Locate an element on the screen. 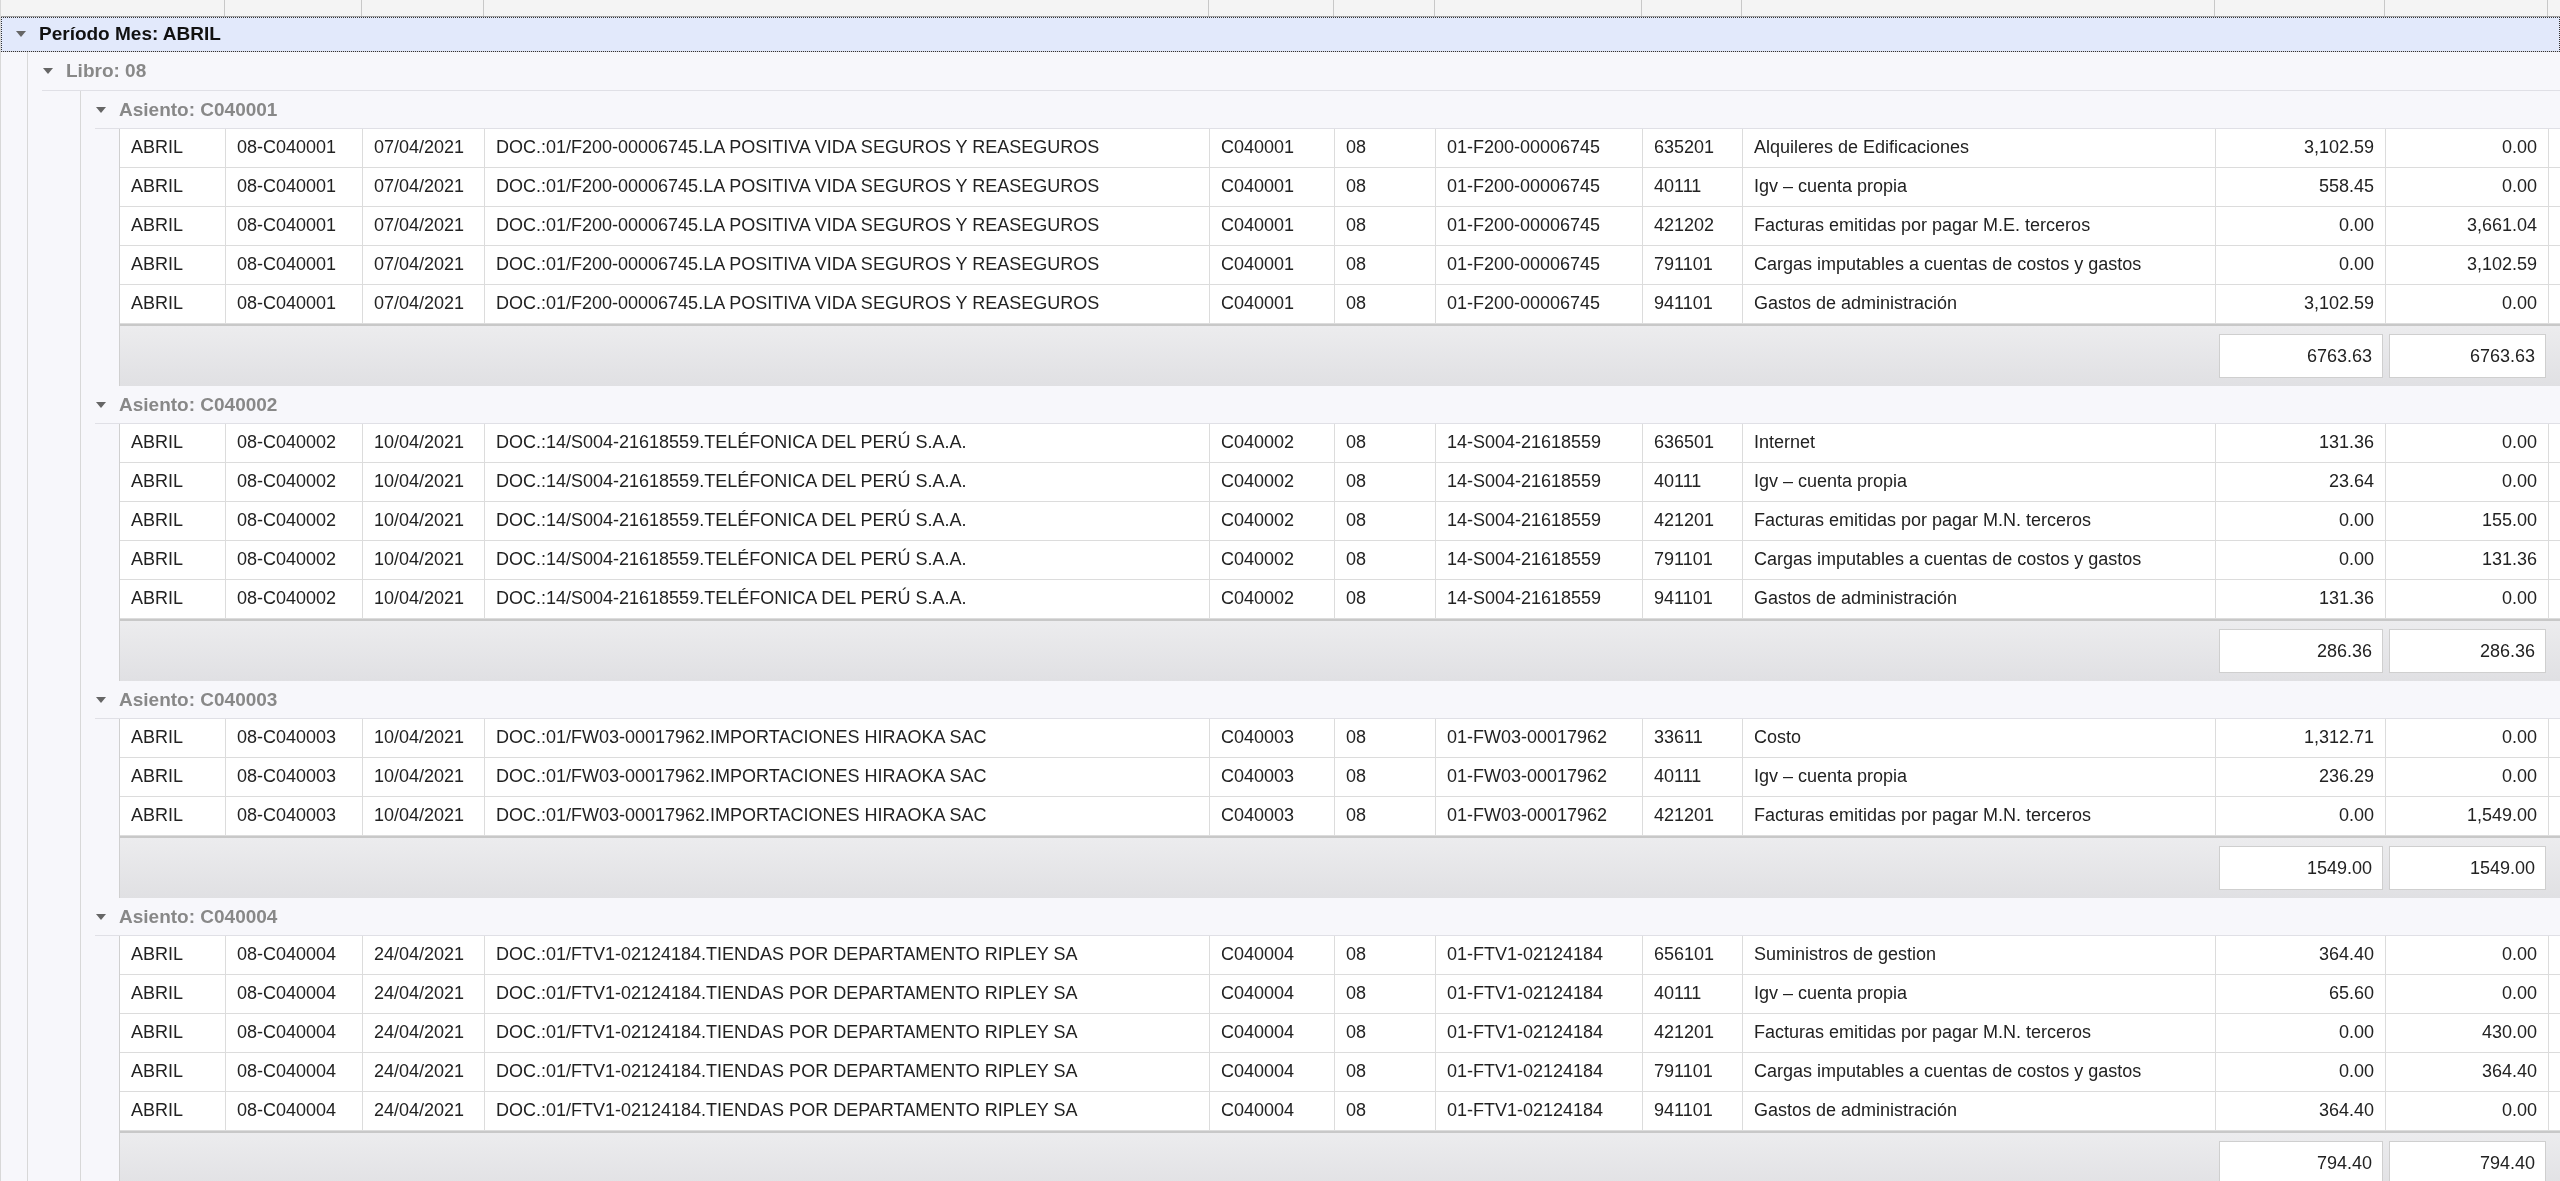 The height and width of the screenshot is (1181, 2560). group-label: Período Mes: ABRIL is located at coordinates (130, 34).